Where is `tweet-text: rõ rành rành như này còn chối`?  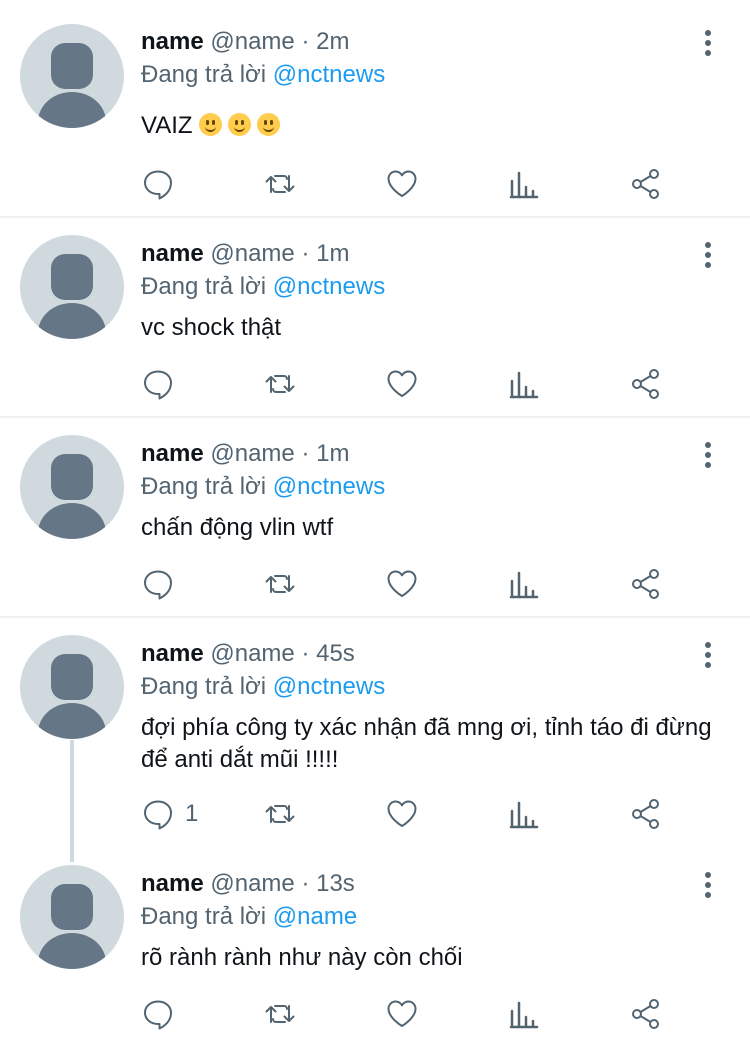 tweet-text: rõ rành rành như này còn chối is located at coordinates (302, 957).